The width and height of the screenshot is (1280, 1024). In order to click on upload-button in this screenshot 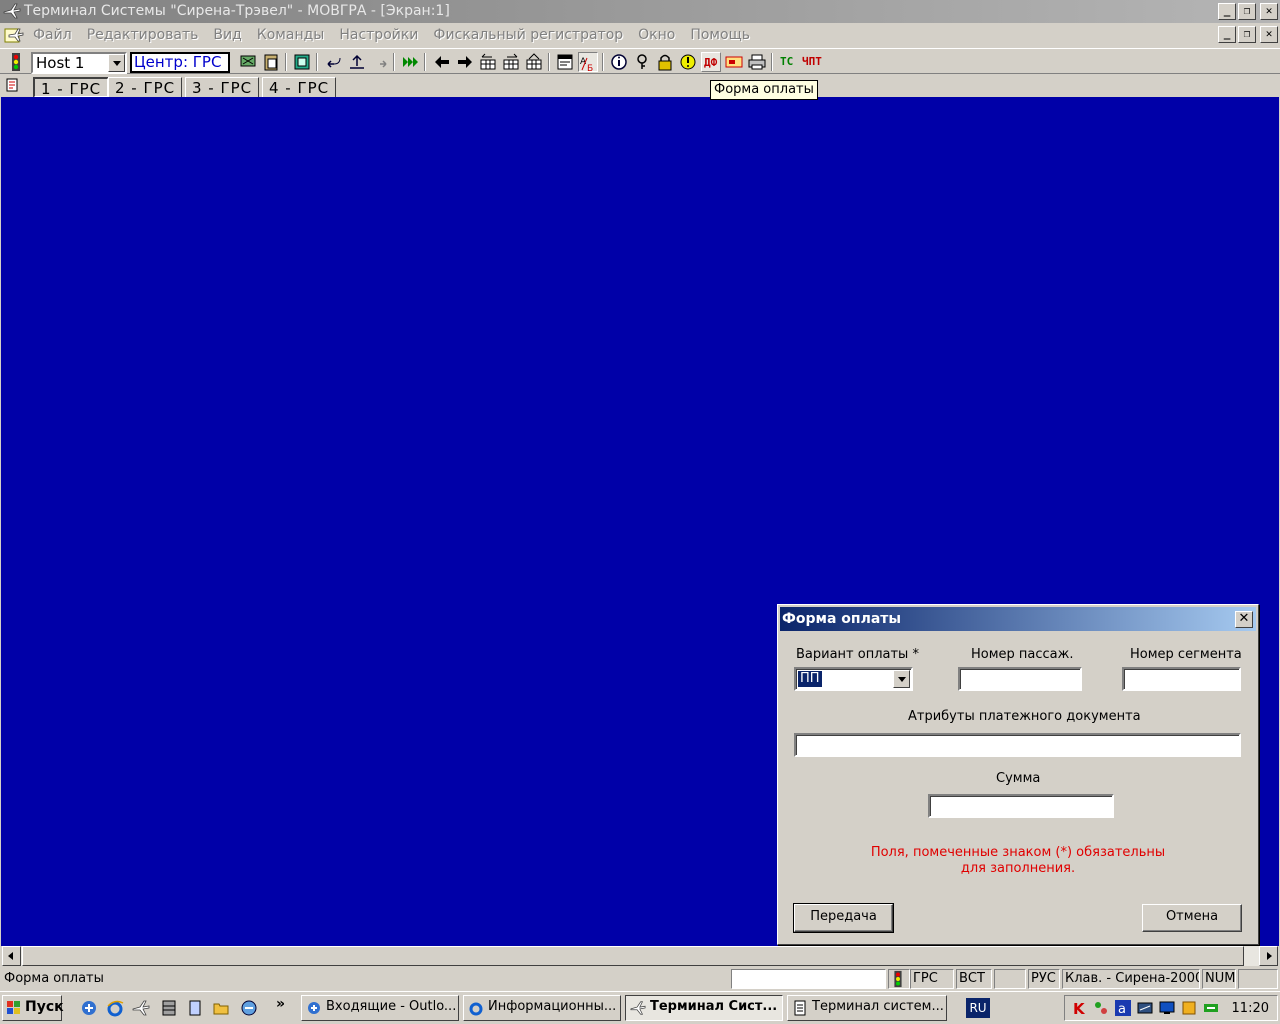, I will do `click(357, 62)`.